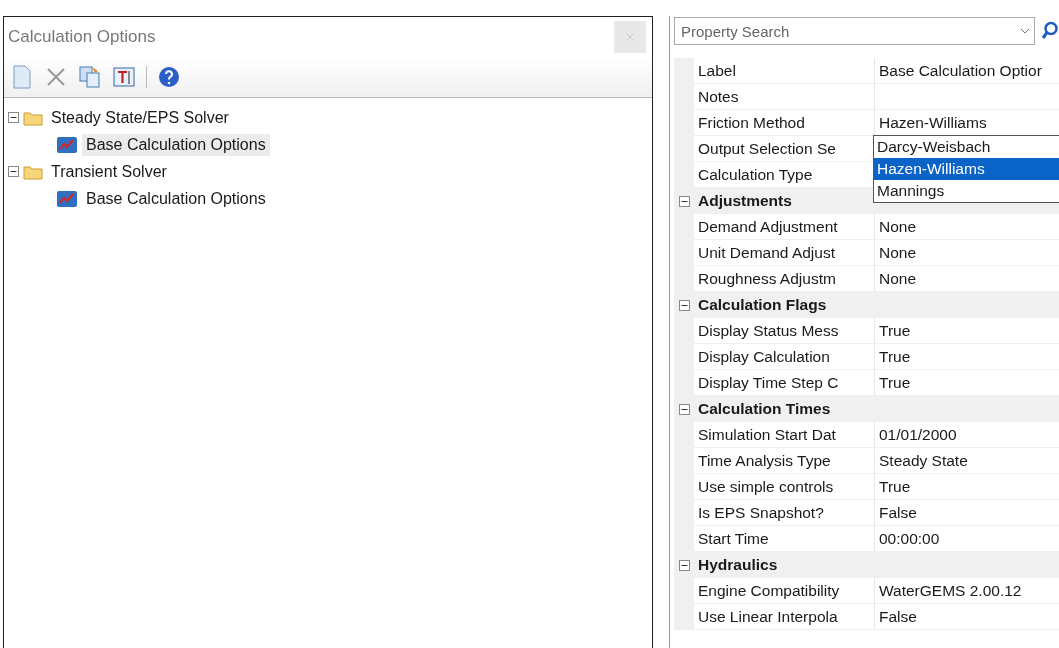 The image size is (1059, 648). Describe the element at coordinates (767, 434) in the screenshot. I see `property-name: Simulation Start Dat` at that location.